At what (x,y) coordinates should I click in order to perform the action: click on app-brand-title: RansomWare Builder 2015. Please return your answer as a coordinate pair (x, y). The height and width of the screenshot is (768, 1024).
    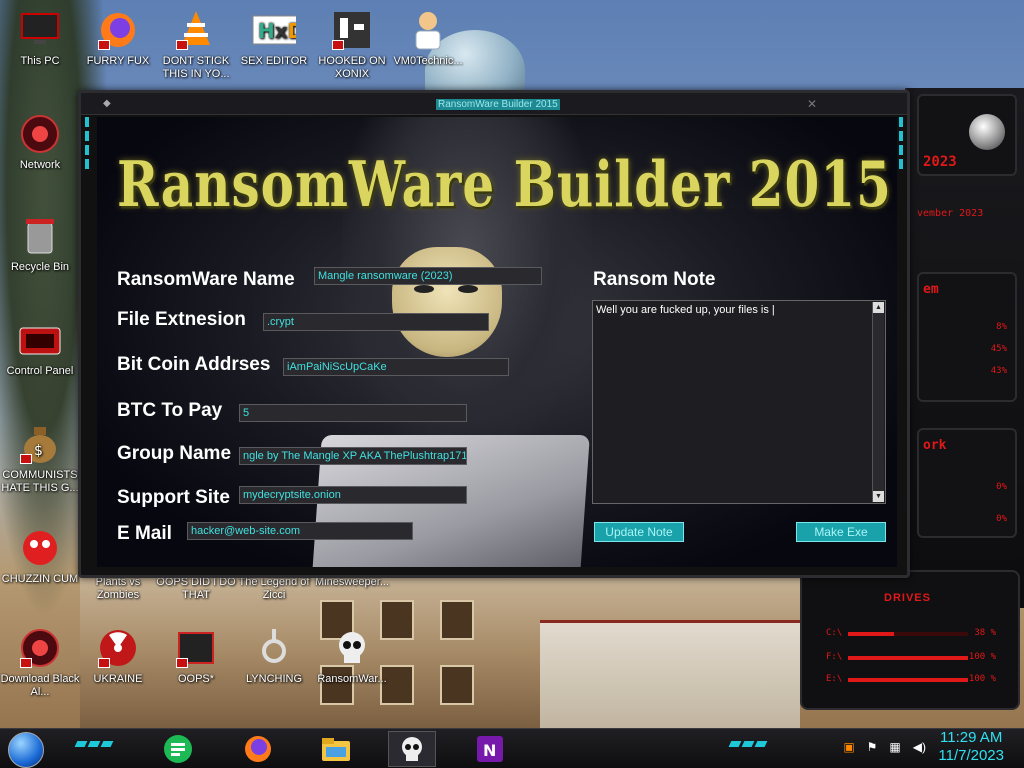
    Looking at the image, I should click on (504, 184).